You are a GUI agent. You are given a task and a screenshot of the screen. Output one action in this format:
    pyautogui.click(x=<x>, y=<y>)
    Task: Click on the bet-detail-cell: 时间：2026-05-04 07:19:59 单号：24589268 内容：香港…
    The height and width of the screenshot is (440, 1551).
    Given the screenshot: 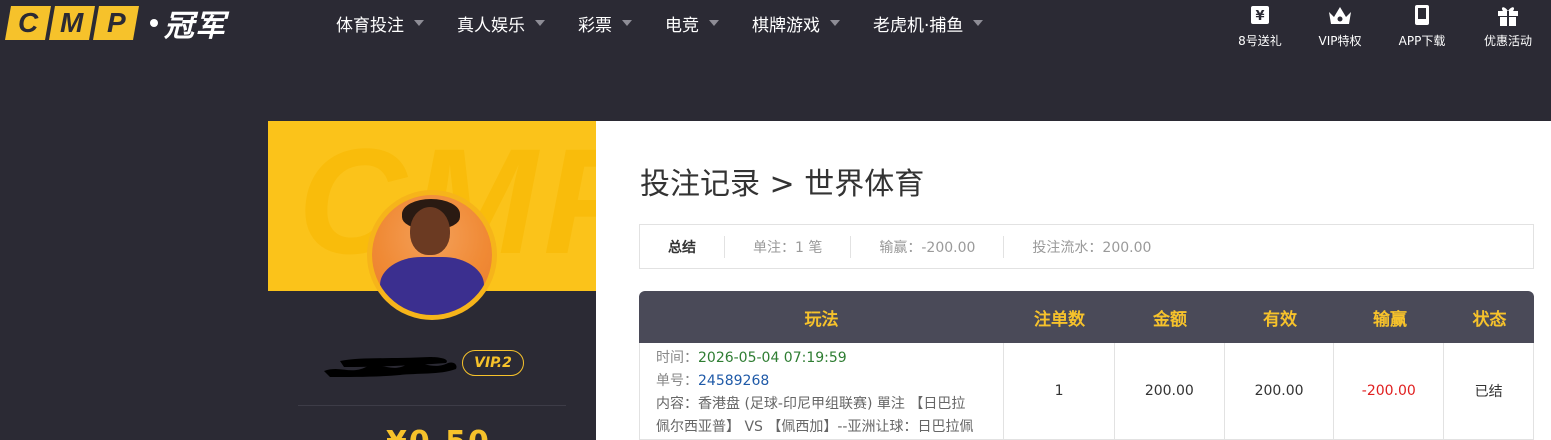 What is the action you would take?
    pyautogui.click(x=822, y=391)
    